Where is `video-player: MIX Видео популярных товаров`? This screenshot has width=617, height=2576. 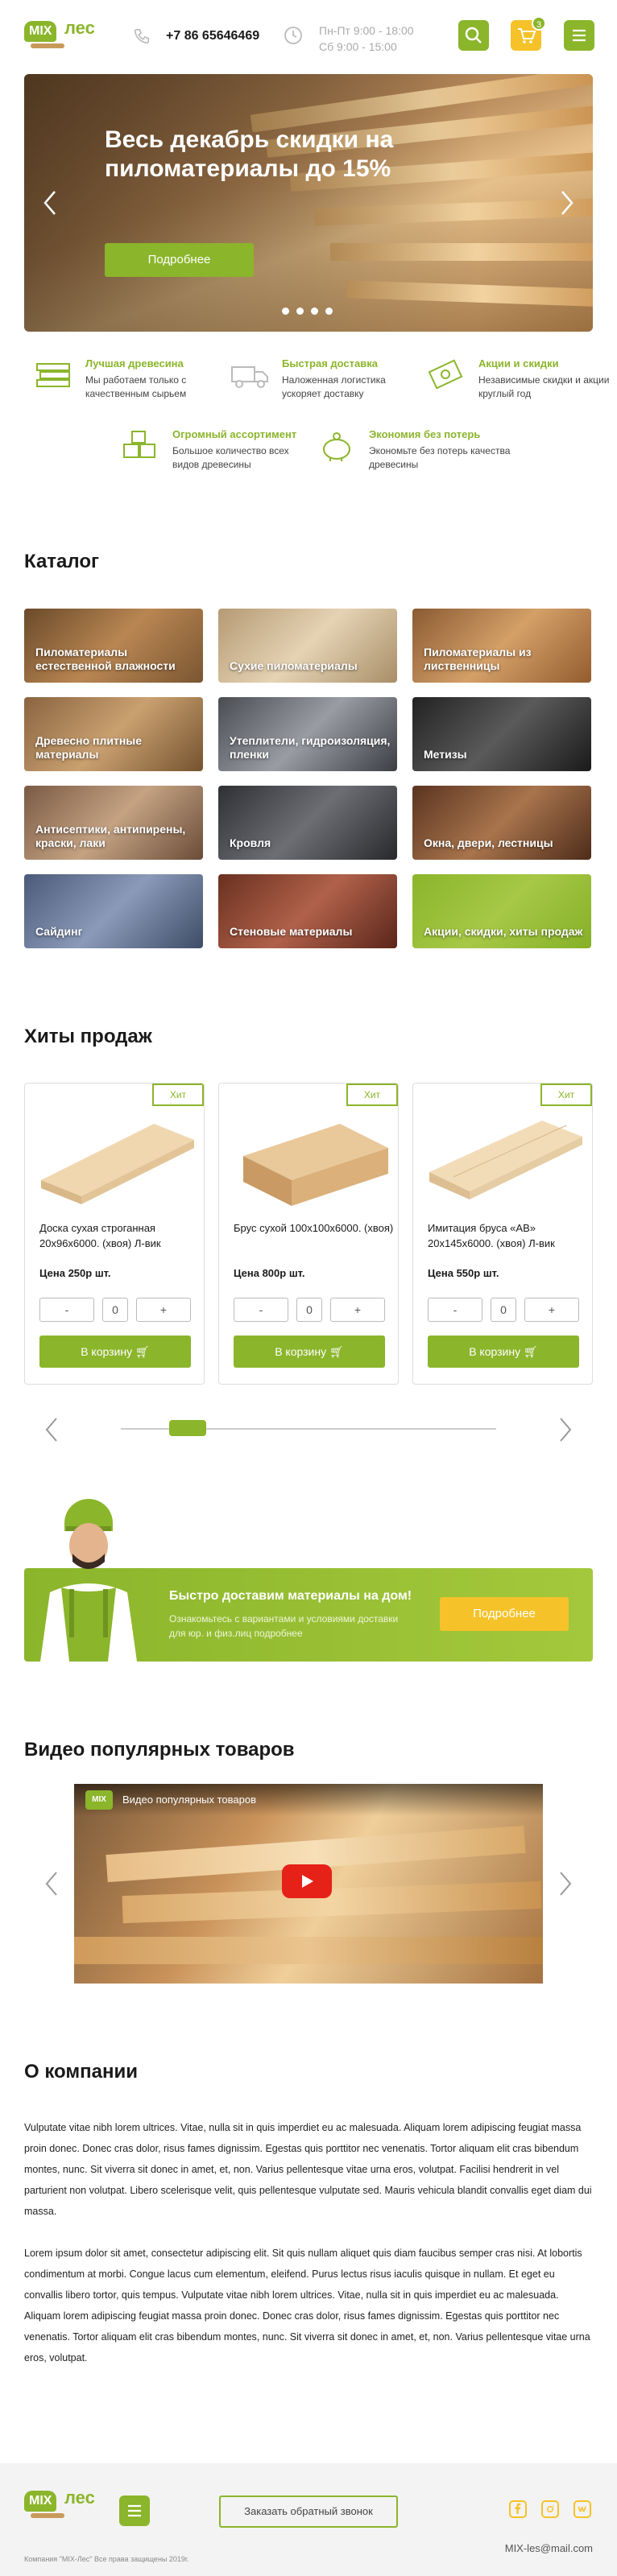 video-player: MIX Видео популярных товаров is located at coordinates (308, 1884).